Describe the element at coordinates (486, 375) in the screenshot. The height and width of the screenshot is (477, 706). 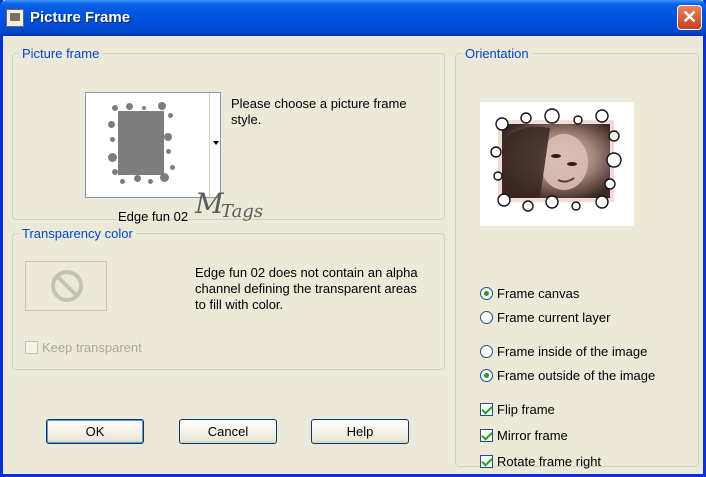
I see `frame-outside-image-radio` at that location.